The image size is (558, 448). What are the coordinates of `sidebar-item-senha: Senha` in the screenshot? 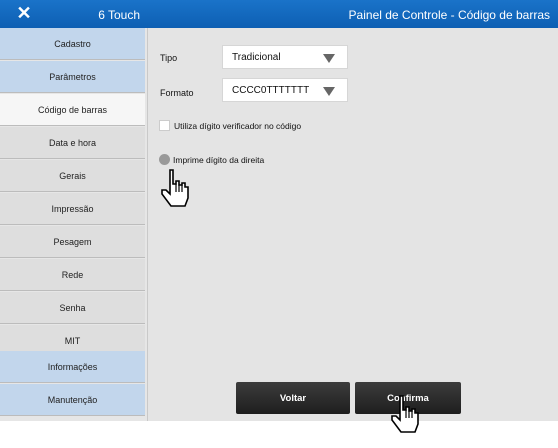 It's located at (72, 308).